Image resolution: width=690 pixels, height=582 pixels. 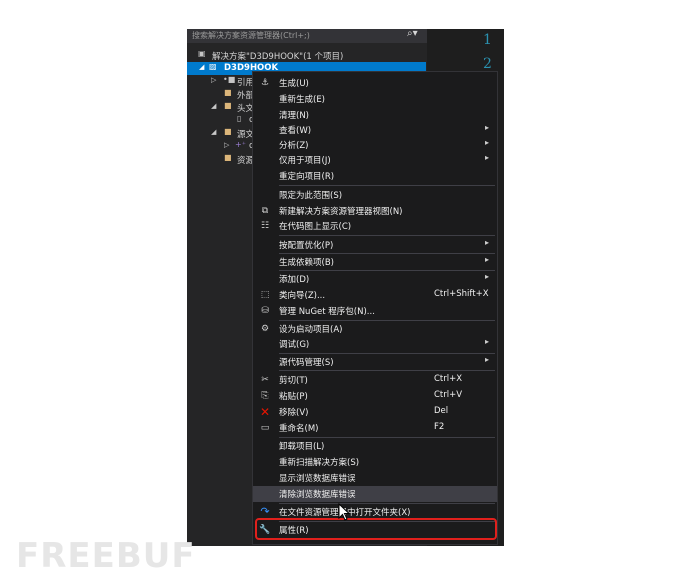 I want to click on menu-item-label: 重新生成(E), so click(x=302, y=100).